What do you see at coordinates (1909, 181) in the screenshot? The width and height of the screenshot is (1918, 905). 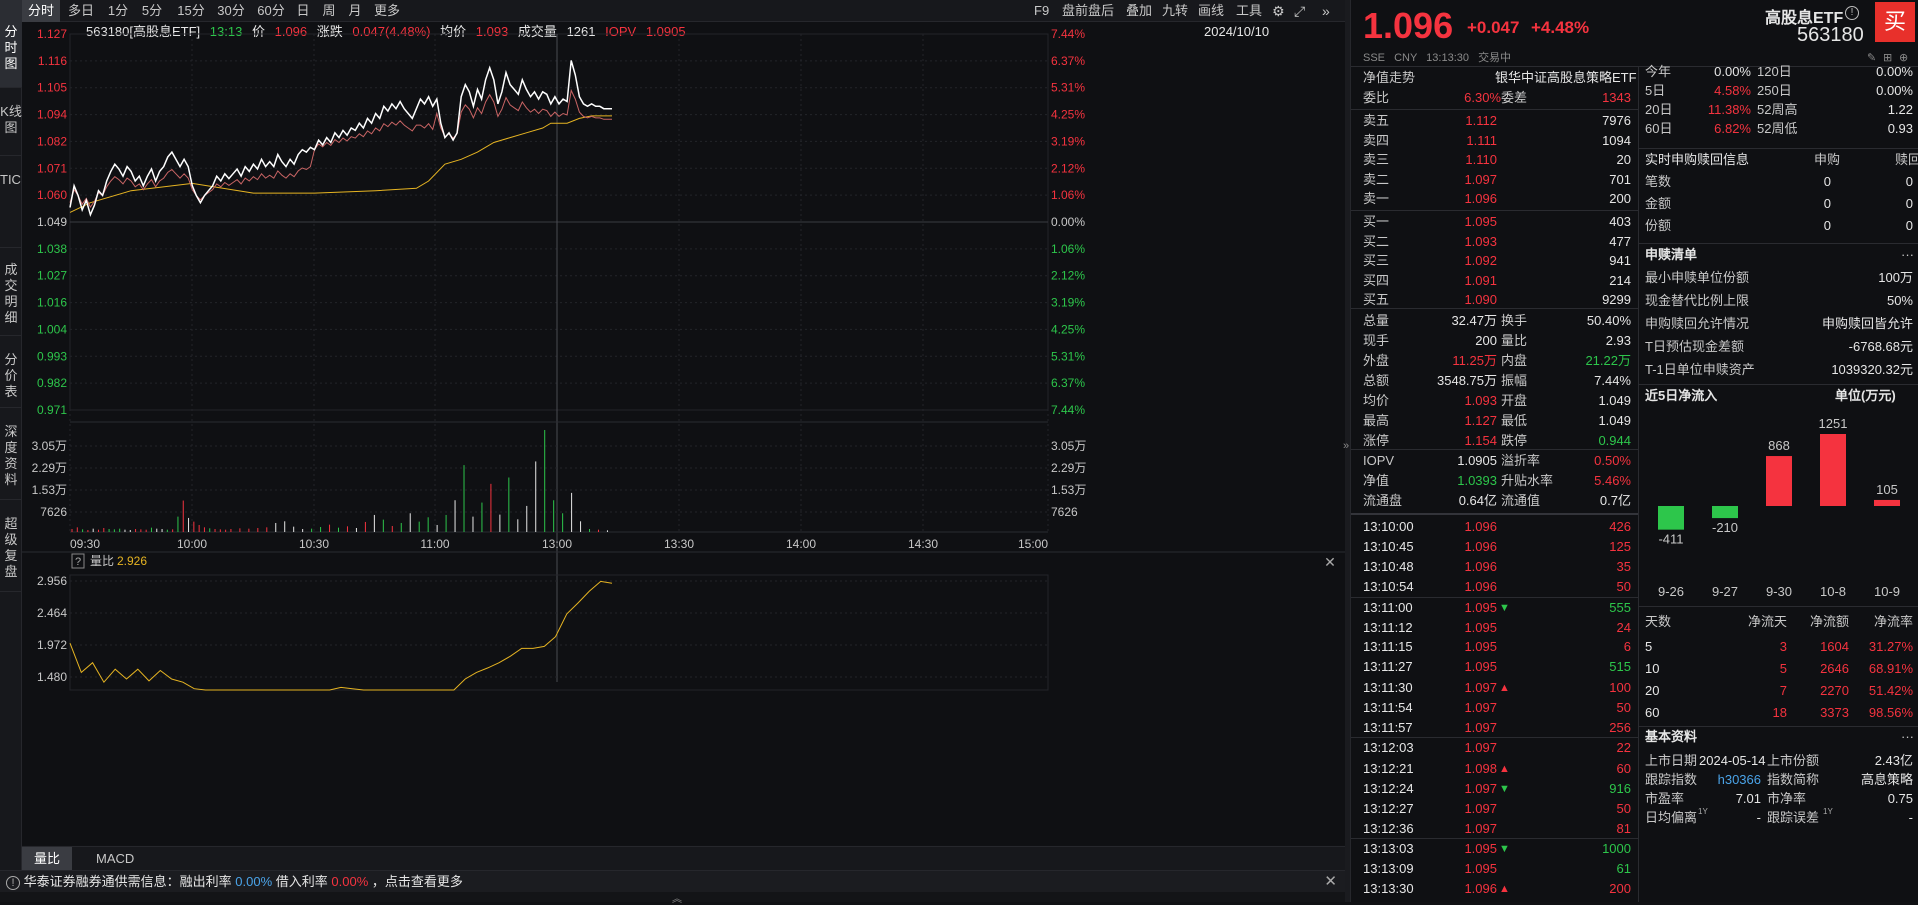 I see `redemption-redeem-value: 0` at bounding box center [1909, 181].